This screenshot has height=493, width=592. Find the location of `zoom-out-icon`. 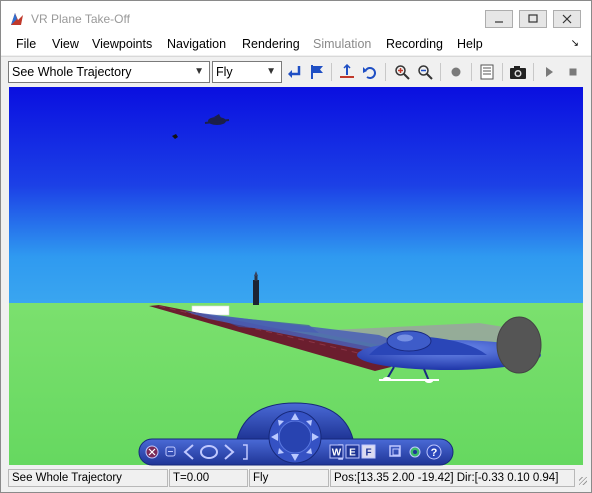

zoom-out-icon is located at coordinates (425, 72).